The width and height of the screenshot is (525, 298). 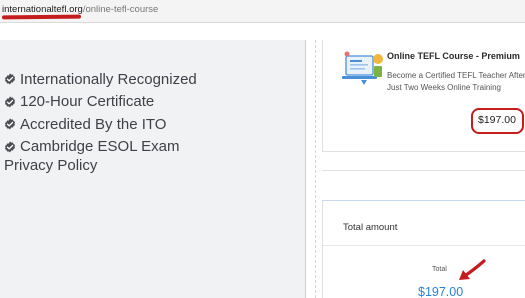 What do you see at coordinates (439, 269) in the screenshot?
I see `total-label: Total` at bounding box center [439, 269].